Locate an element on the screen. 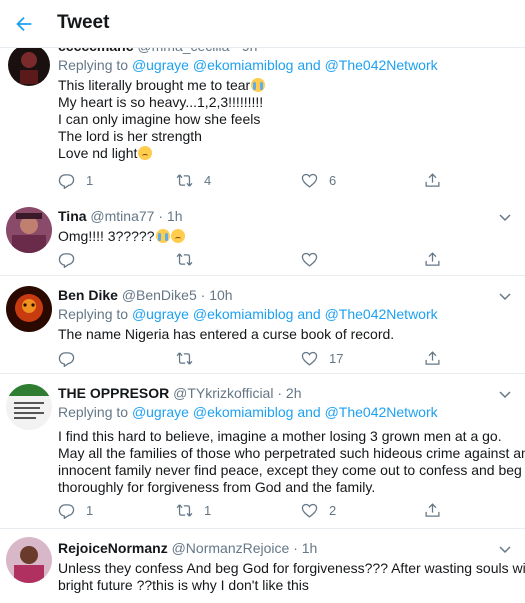 This screenshot has width=525, height=603. tweet-line: The lord is her strength is located at coordinates (130, 136).